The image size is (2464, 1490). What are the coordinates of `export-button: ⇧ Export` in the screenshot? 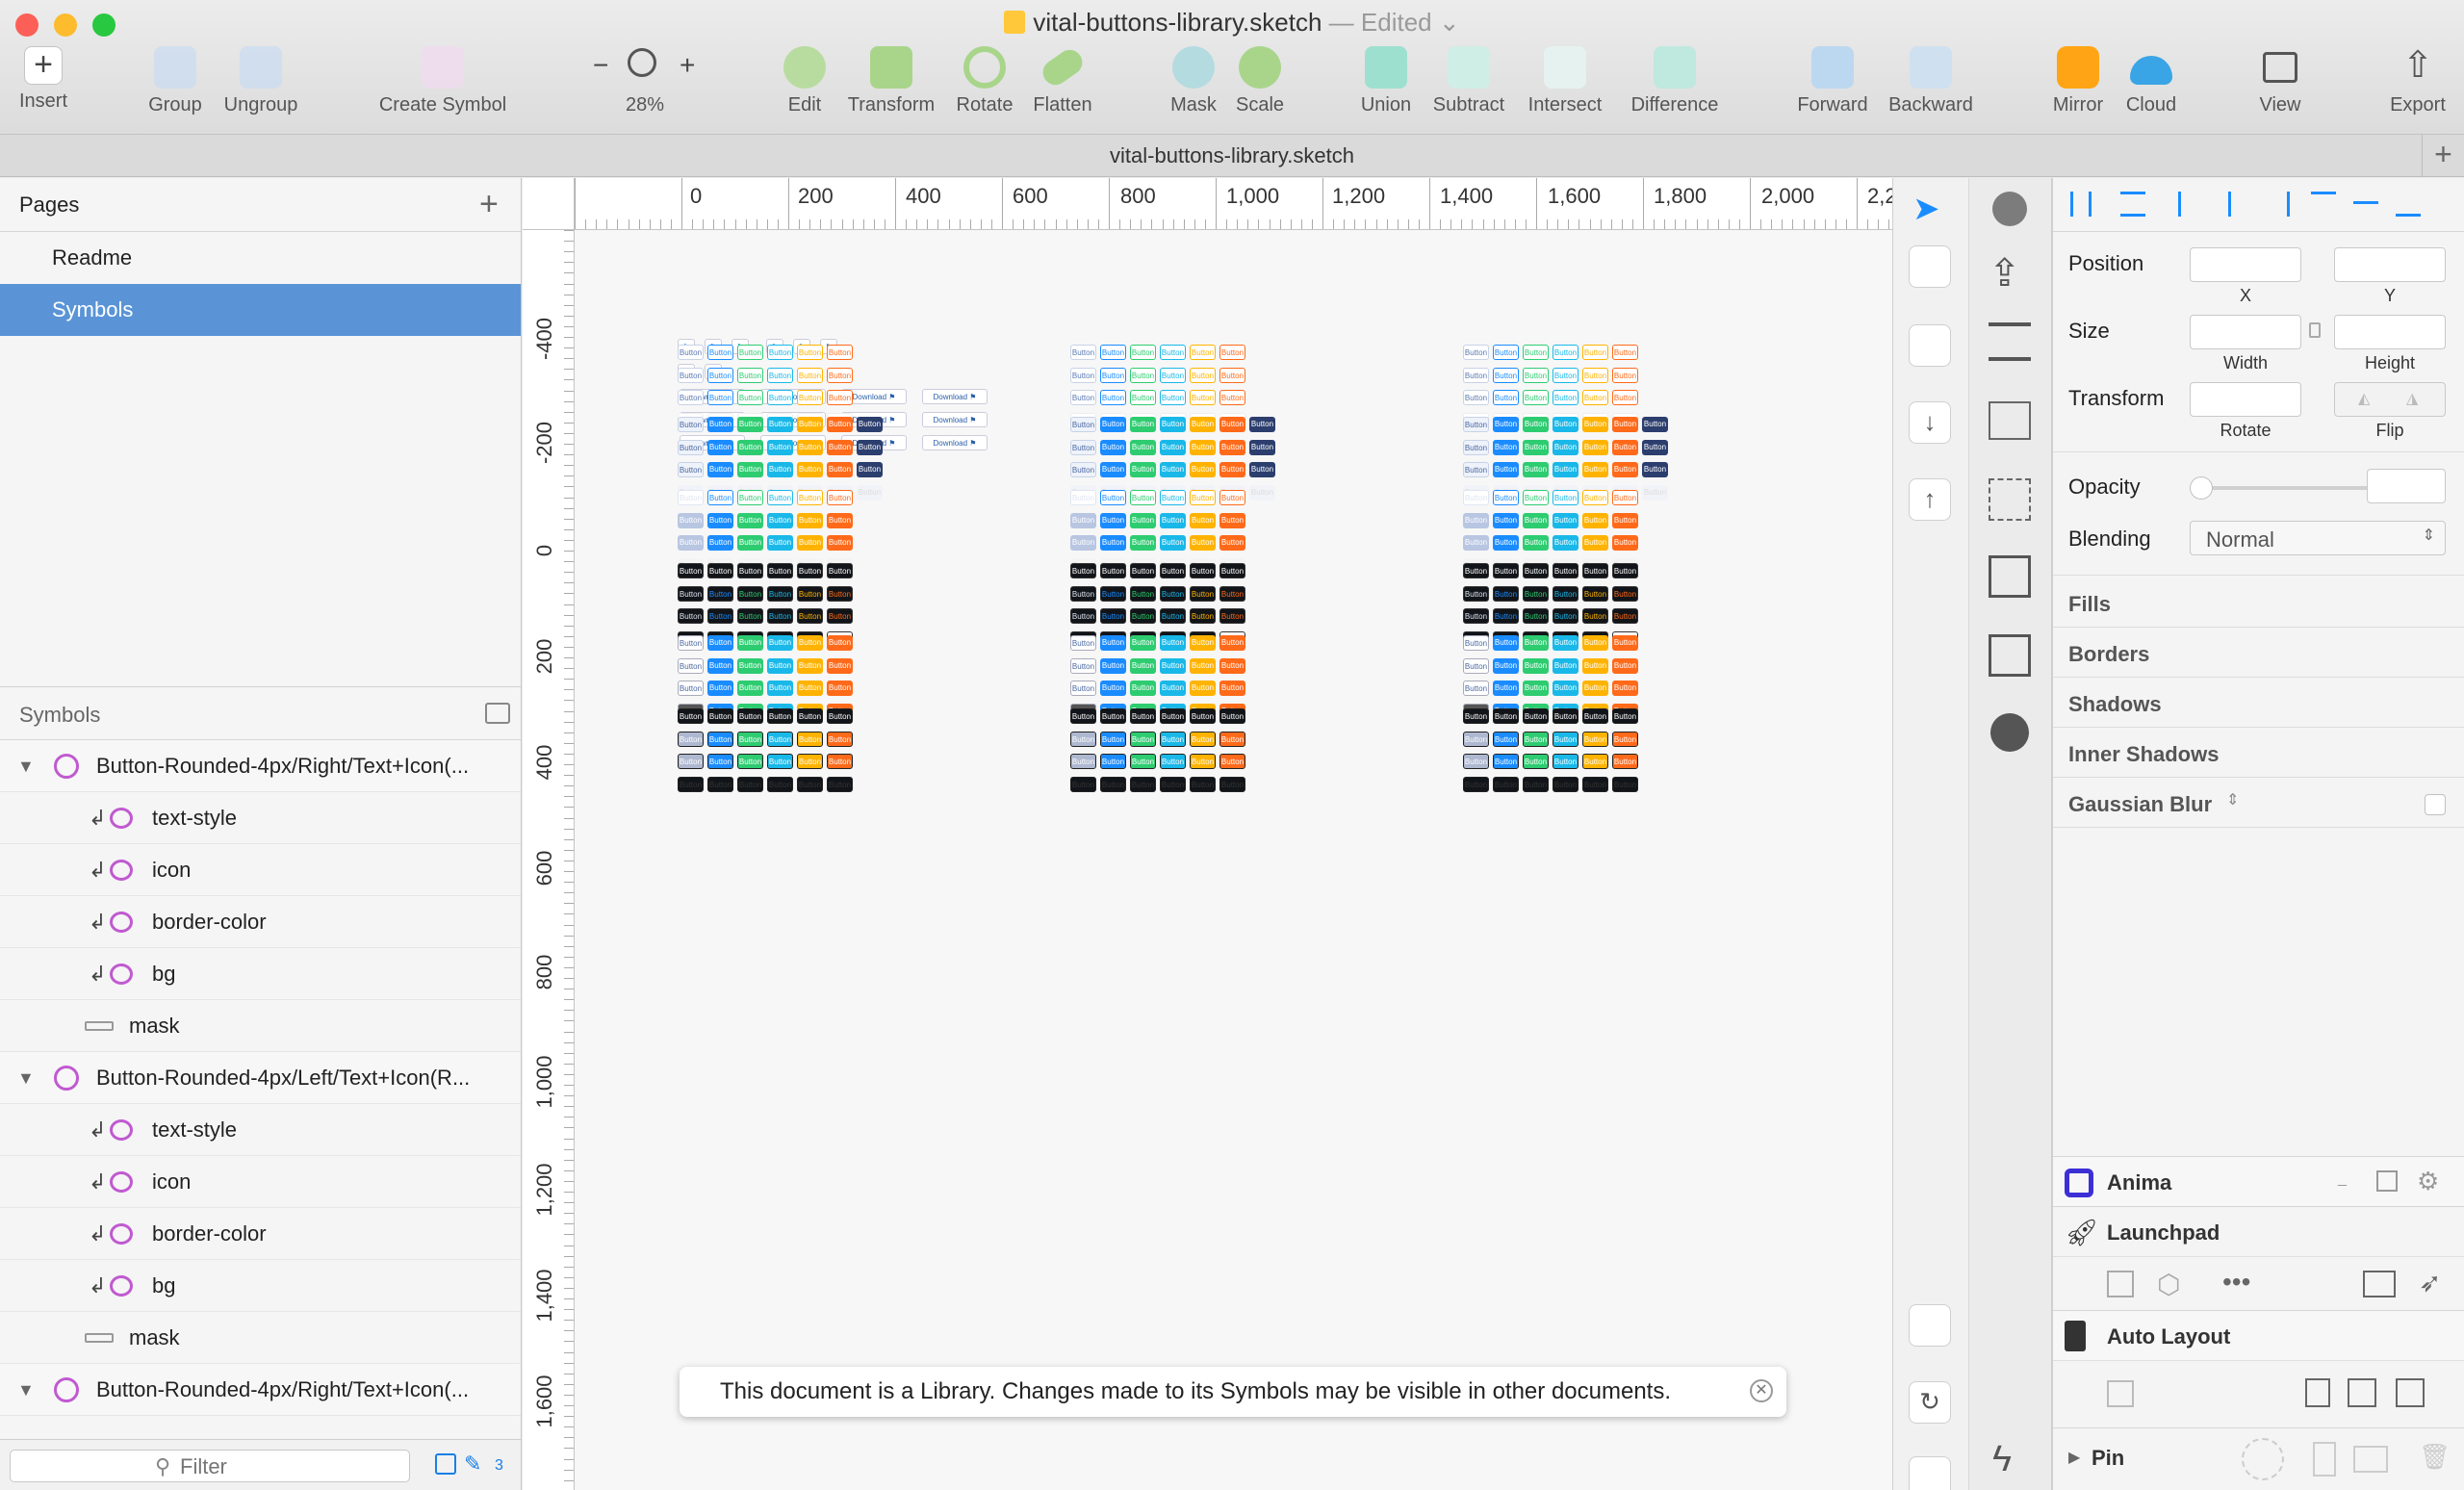 It's located at (2417, 81).